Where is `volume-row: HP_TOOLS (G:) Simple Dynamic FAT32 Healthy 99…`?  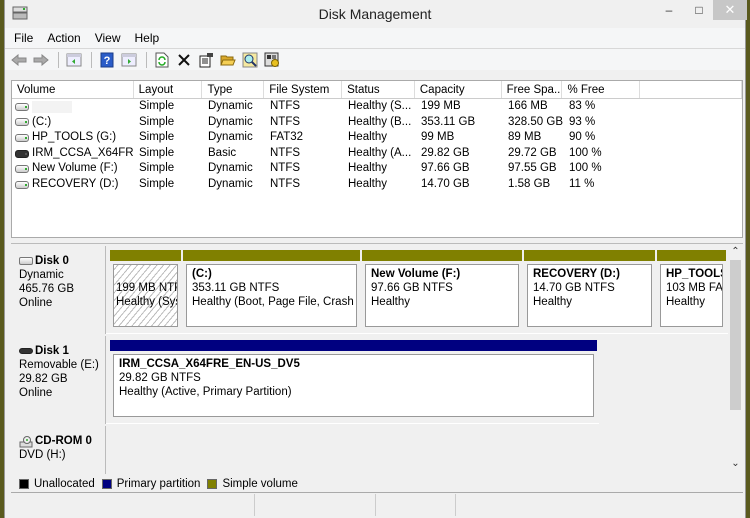
volume-row: HP_TOOLS (G:) Simple Dynamic FAT32 Healthy 99… is located at coordinates (377, 138).